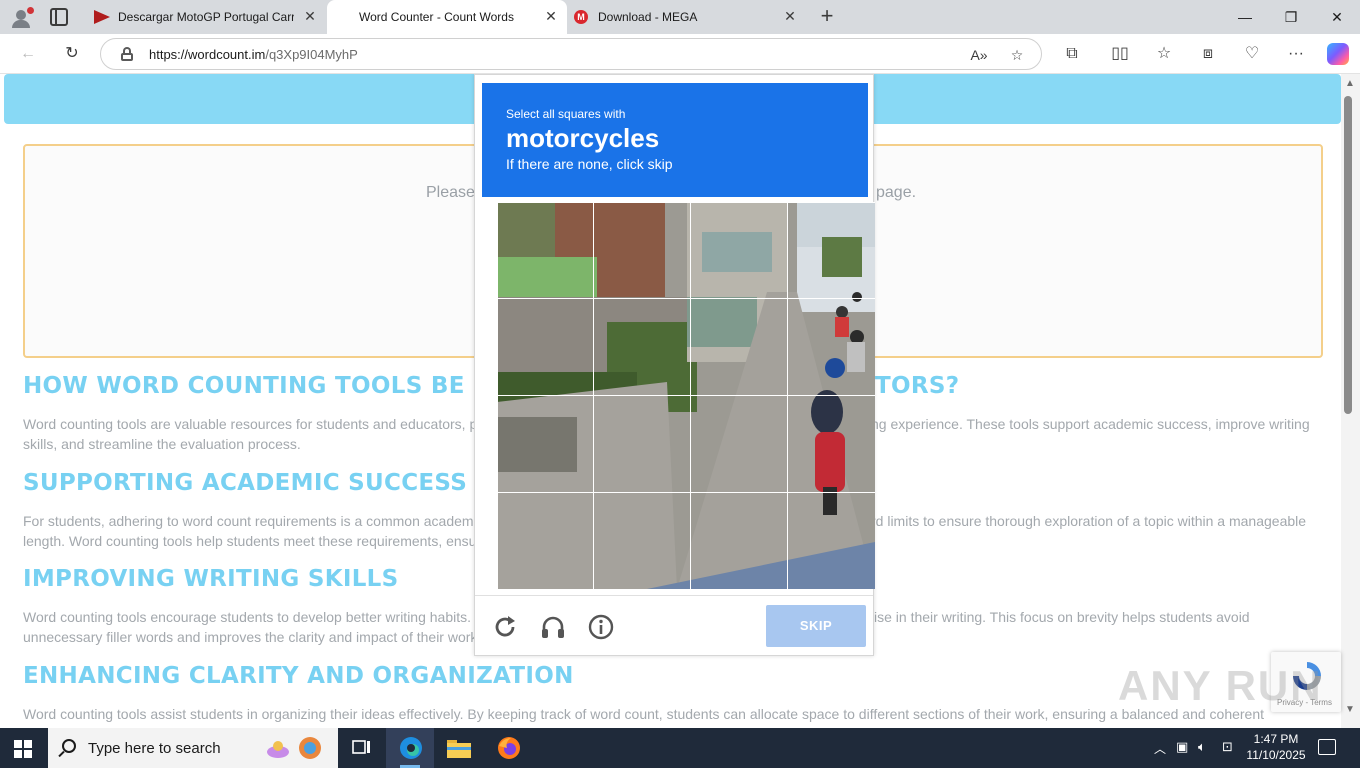  I want to click on search-placeholder: Type here to search, so click(154, 748).